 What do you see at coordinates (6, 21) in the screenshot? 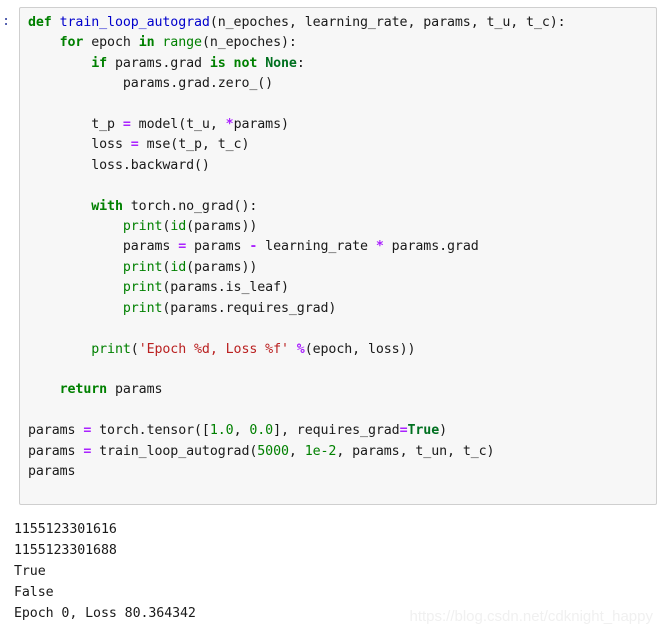
I see `cell-prompt-label: :` at bounding box center [6, 21].